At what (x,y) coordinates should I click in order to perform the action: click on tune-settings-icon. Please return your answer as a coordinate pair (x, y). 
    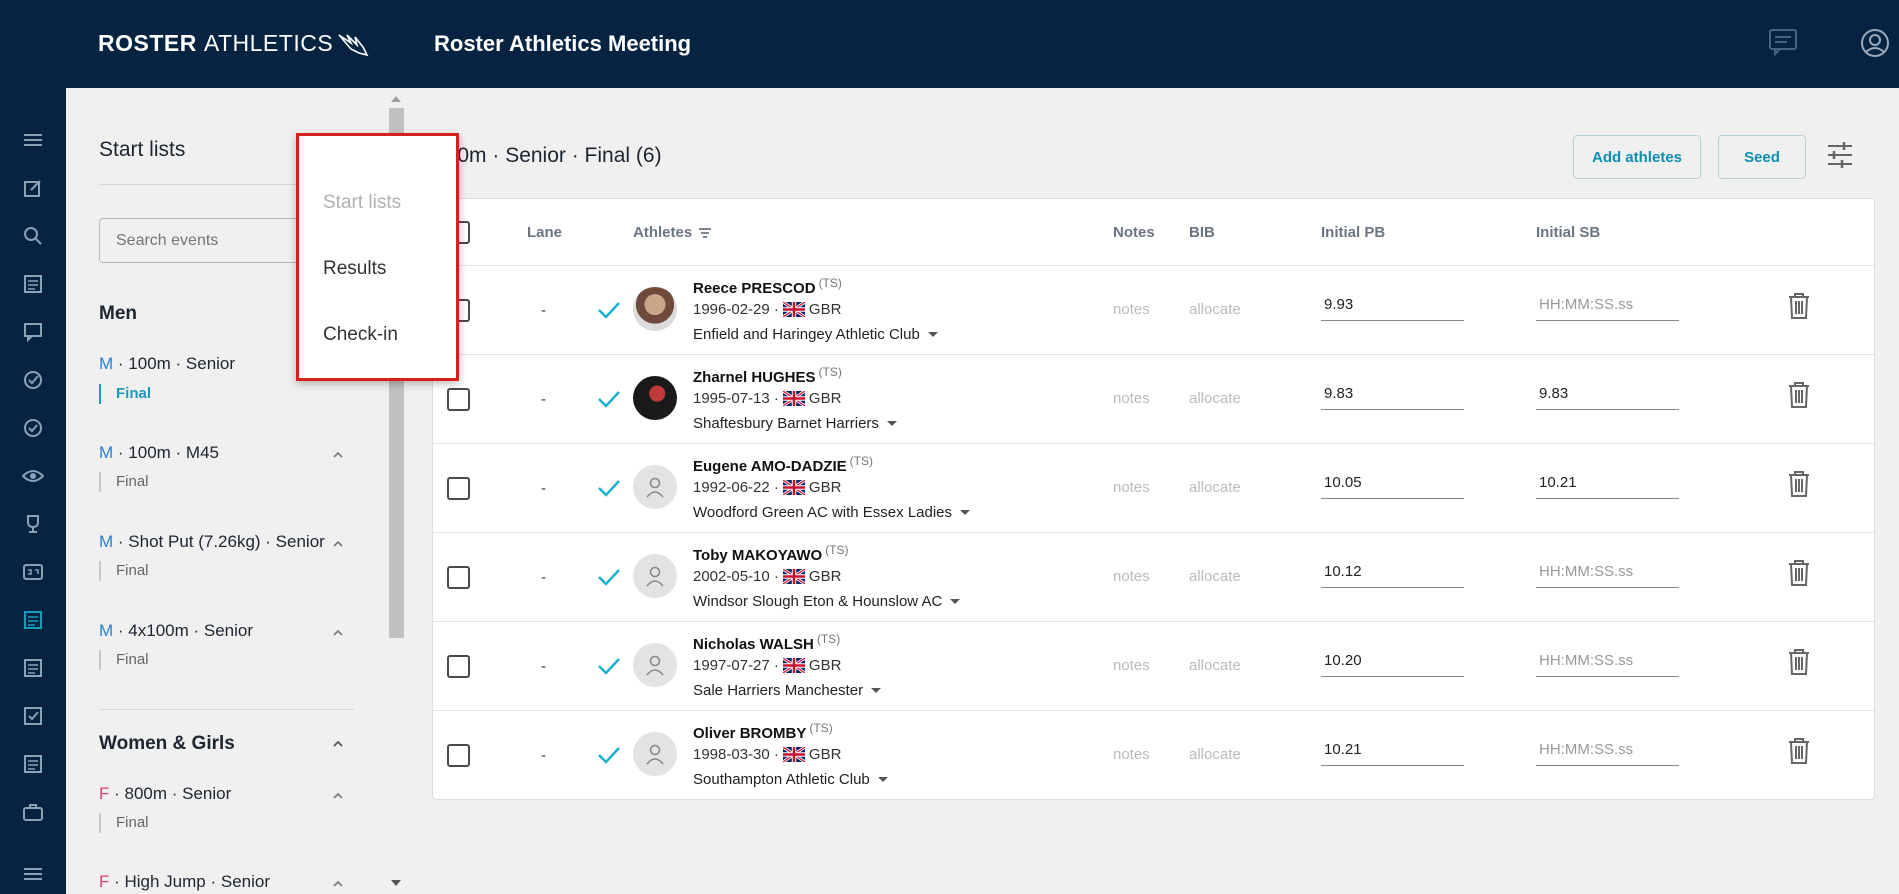
    Looking at the image, I should click on (1840, 155).